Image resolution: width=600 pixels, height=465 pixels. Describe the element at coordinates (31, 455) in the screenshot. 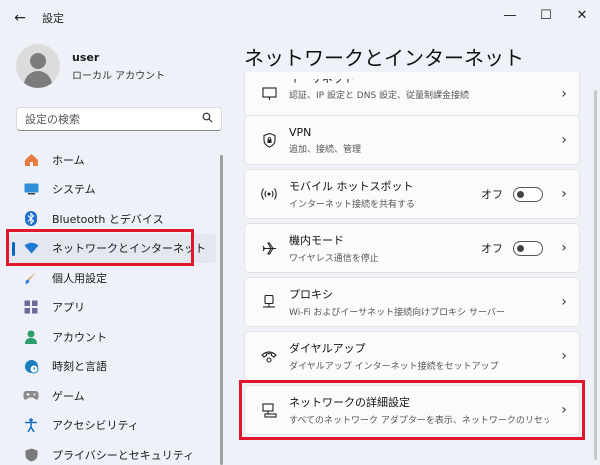

I see `shield-icon` at that location.